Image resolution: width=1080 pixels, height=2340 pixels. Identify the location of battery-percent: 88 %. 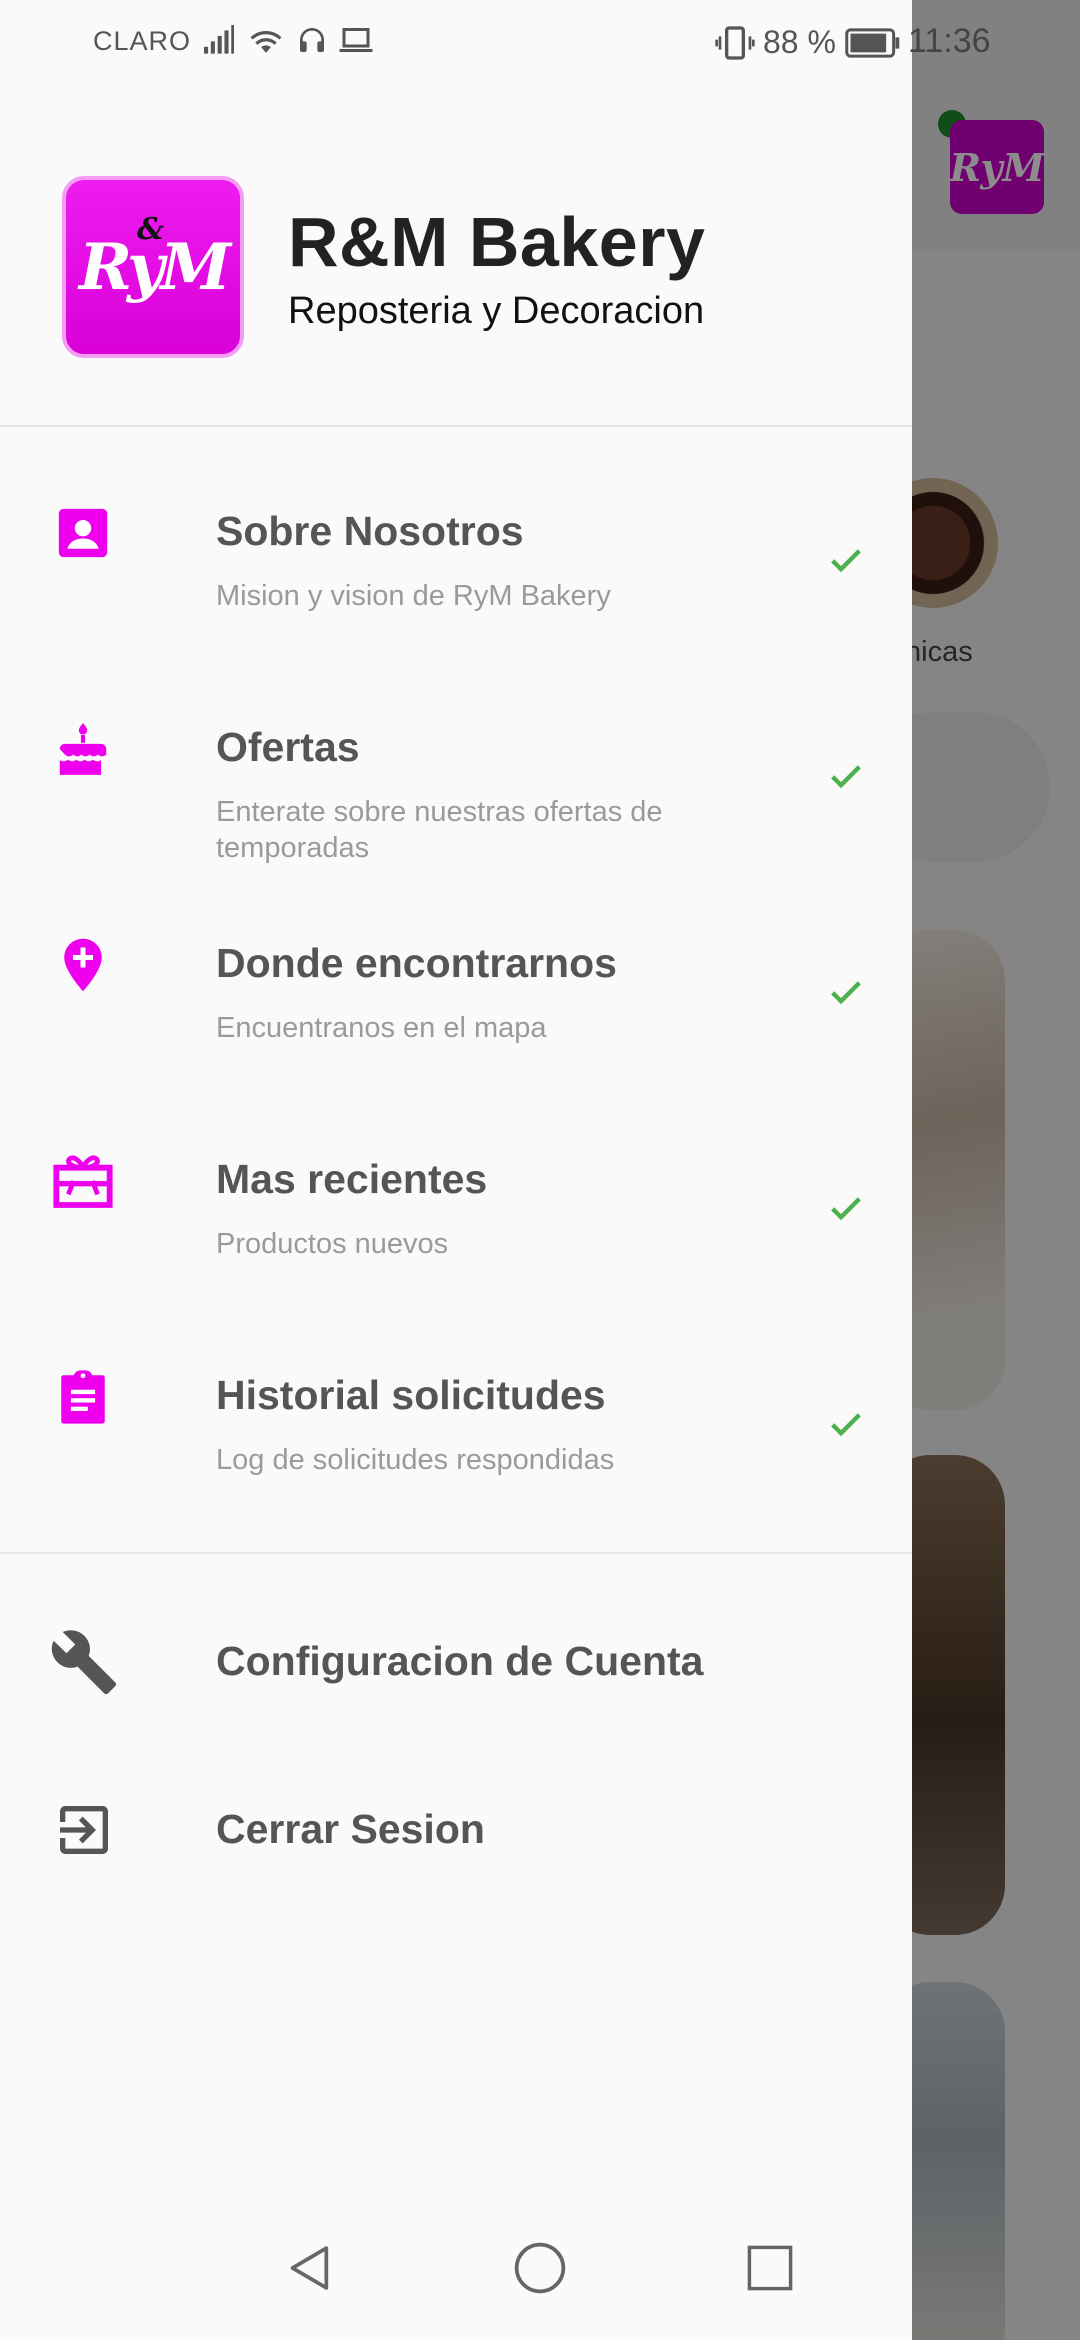
(799, 42).